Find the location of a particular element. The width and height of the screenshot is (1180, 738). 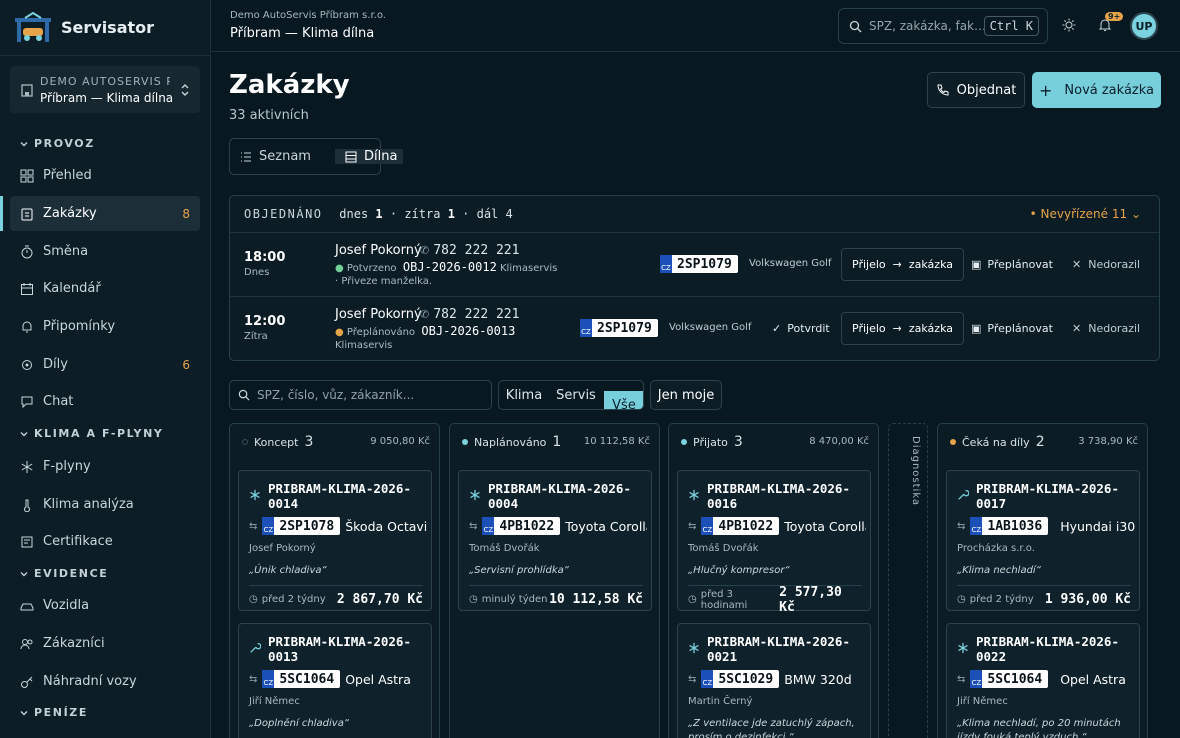

brand-name: Servisator is located at coordinates (108, 27).